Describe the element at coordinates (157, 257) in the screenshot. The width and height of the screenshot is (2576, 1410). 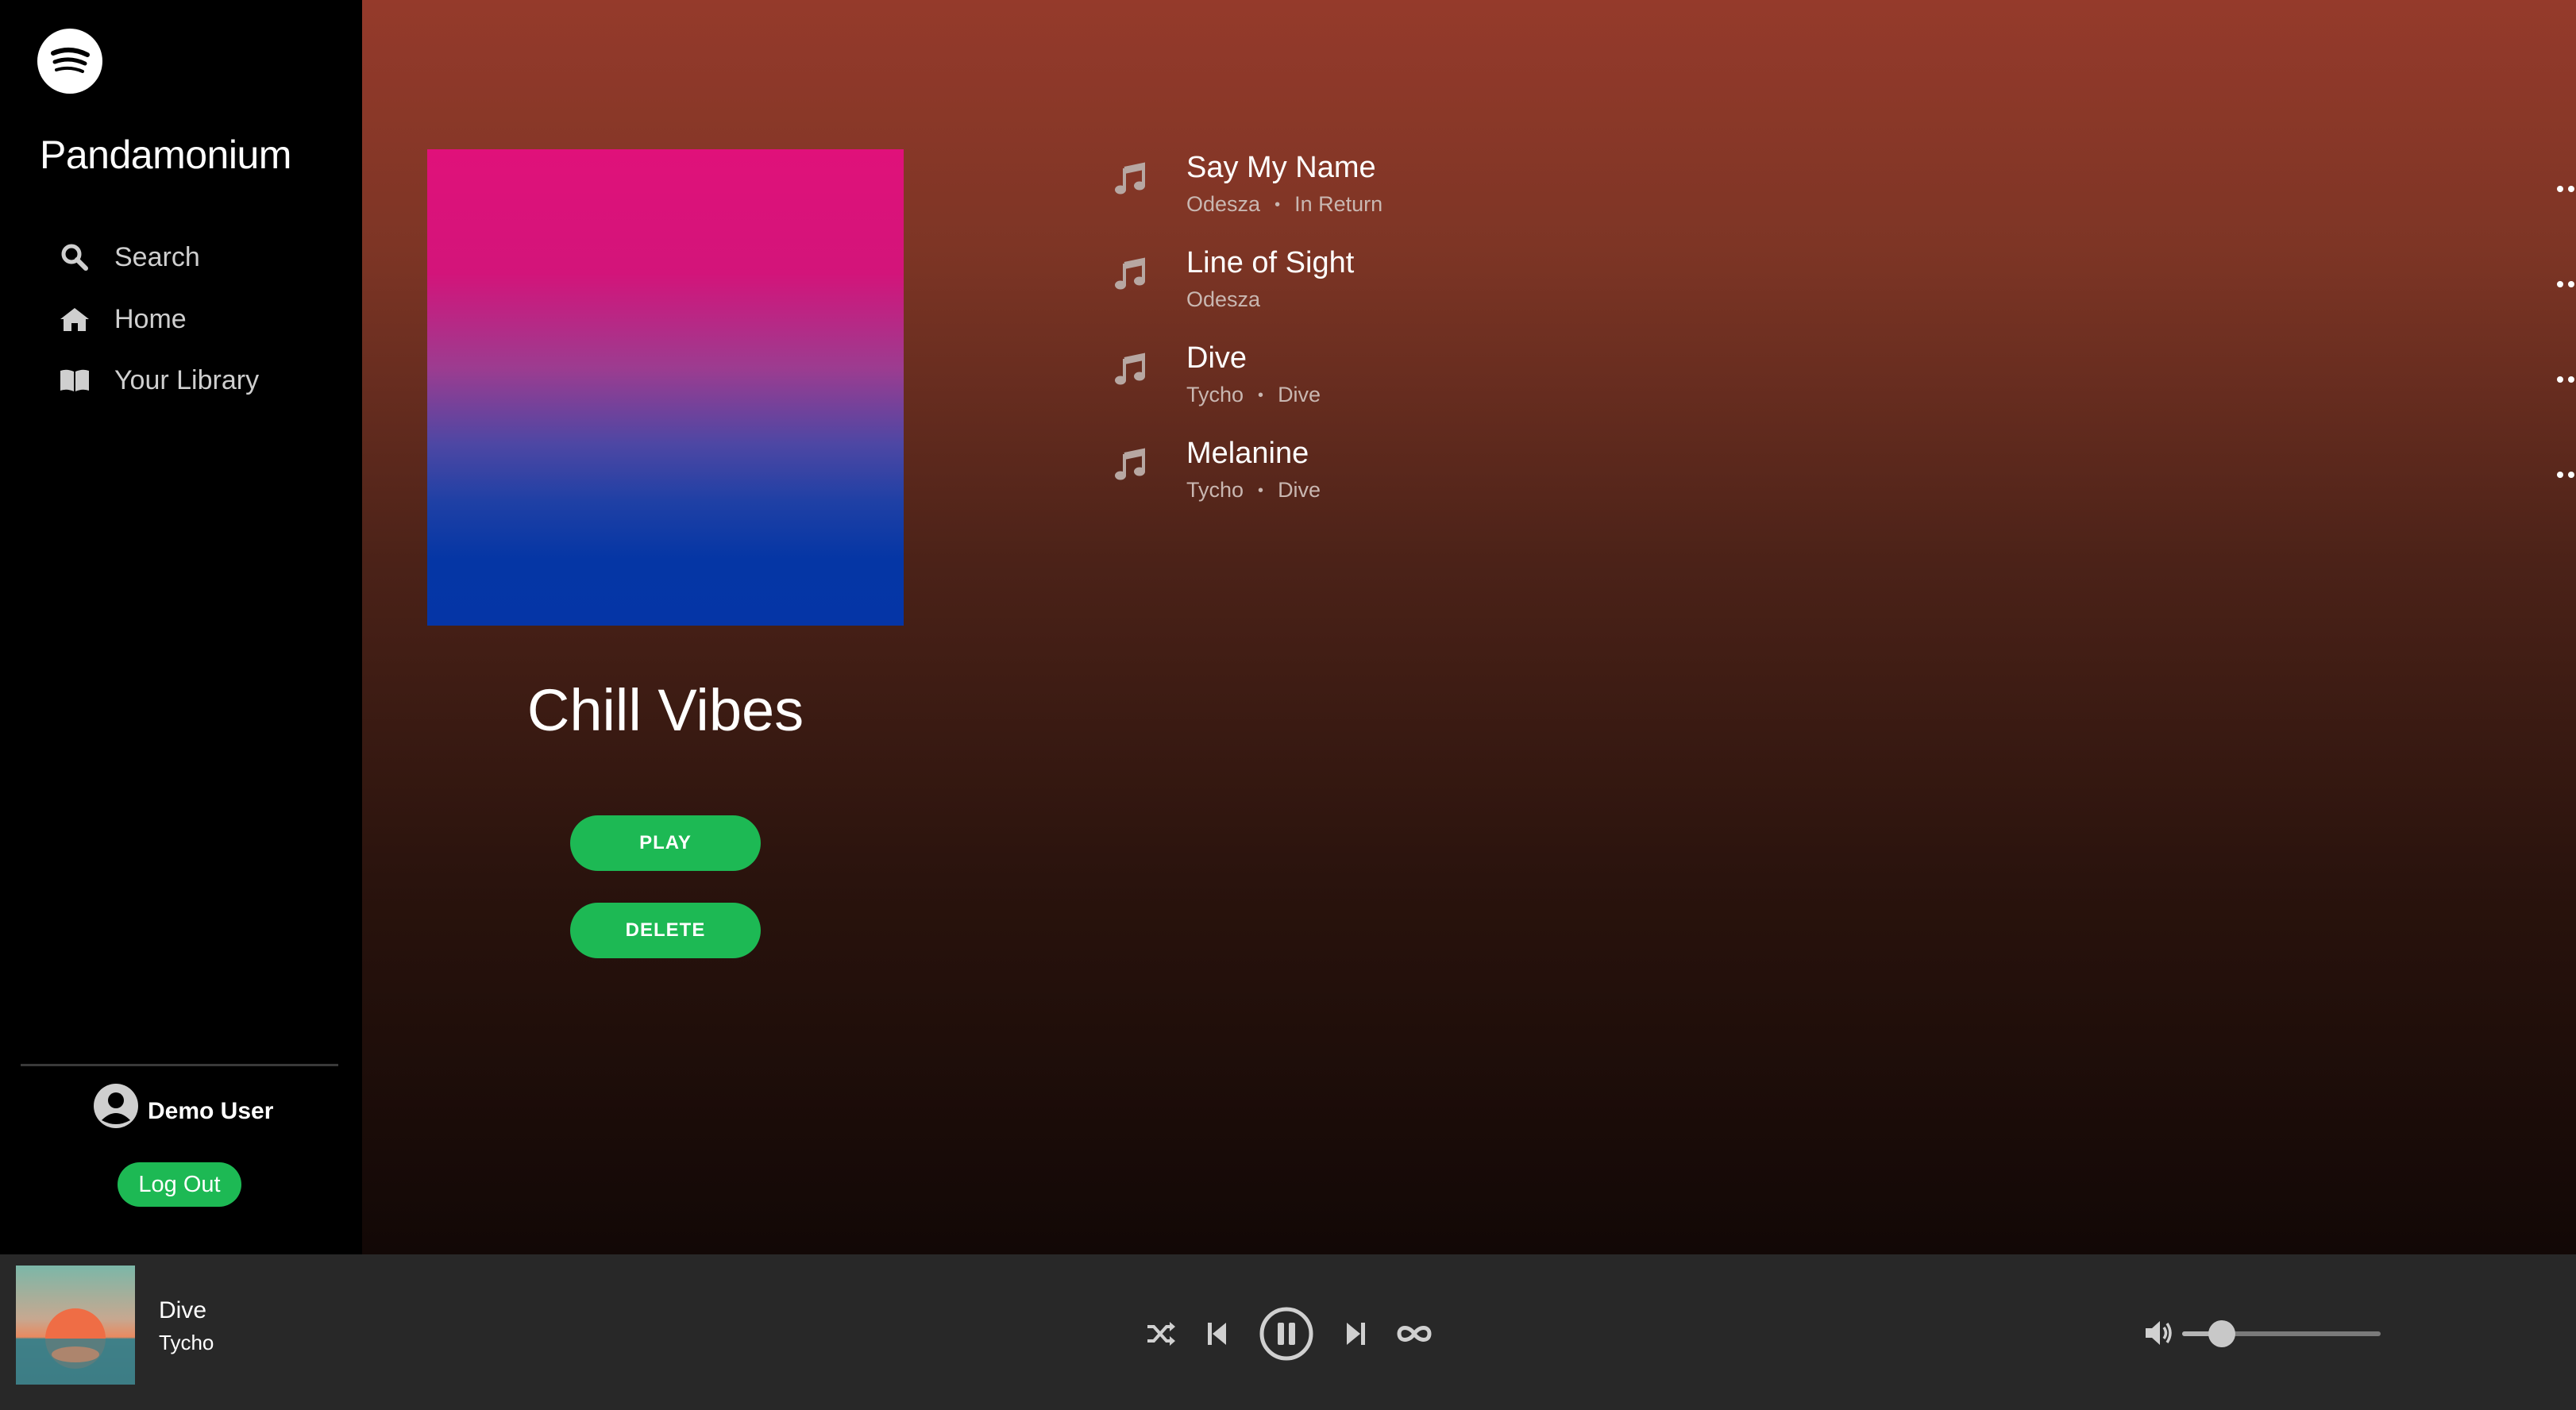
I see `nav-item-label: Search` at that location.